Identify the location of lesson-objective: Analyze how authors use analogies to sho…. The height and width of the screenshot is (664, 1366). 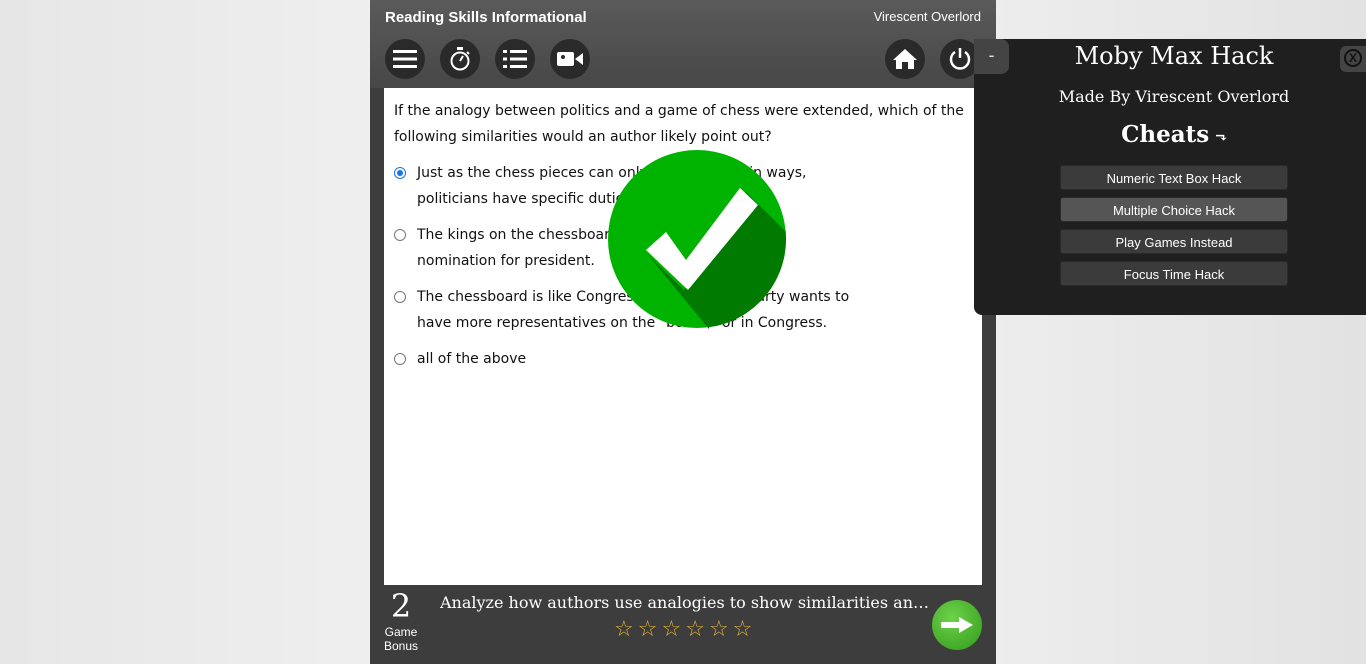
(685, 602).